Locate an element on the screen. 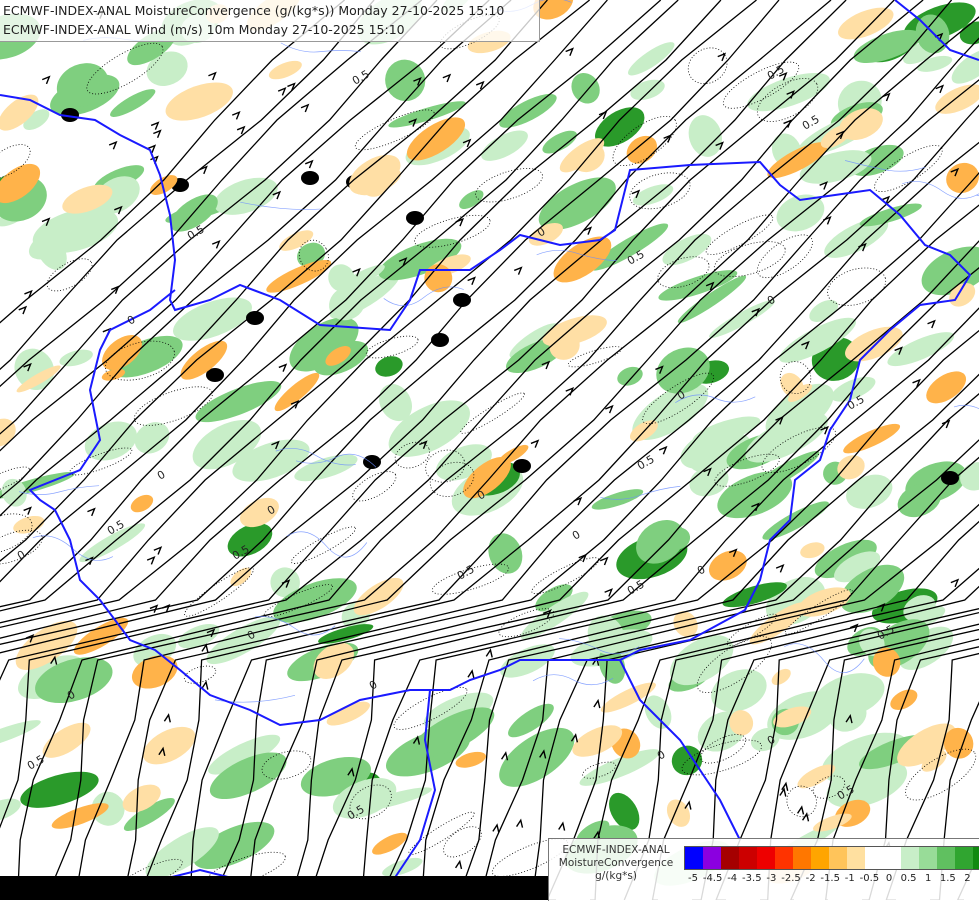 This screenshot has height=901, width=979. legend-tick-label: -5 is located at coordinates (693, 878).